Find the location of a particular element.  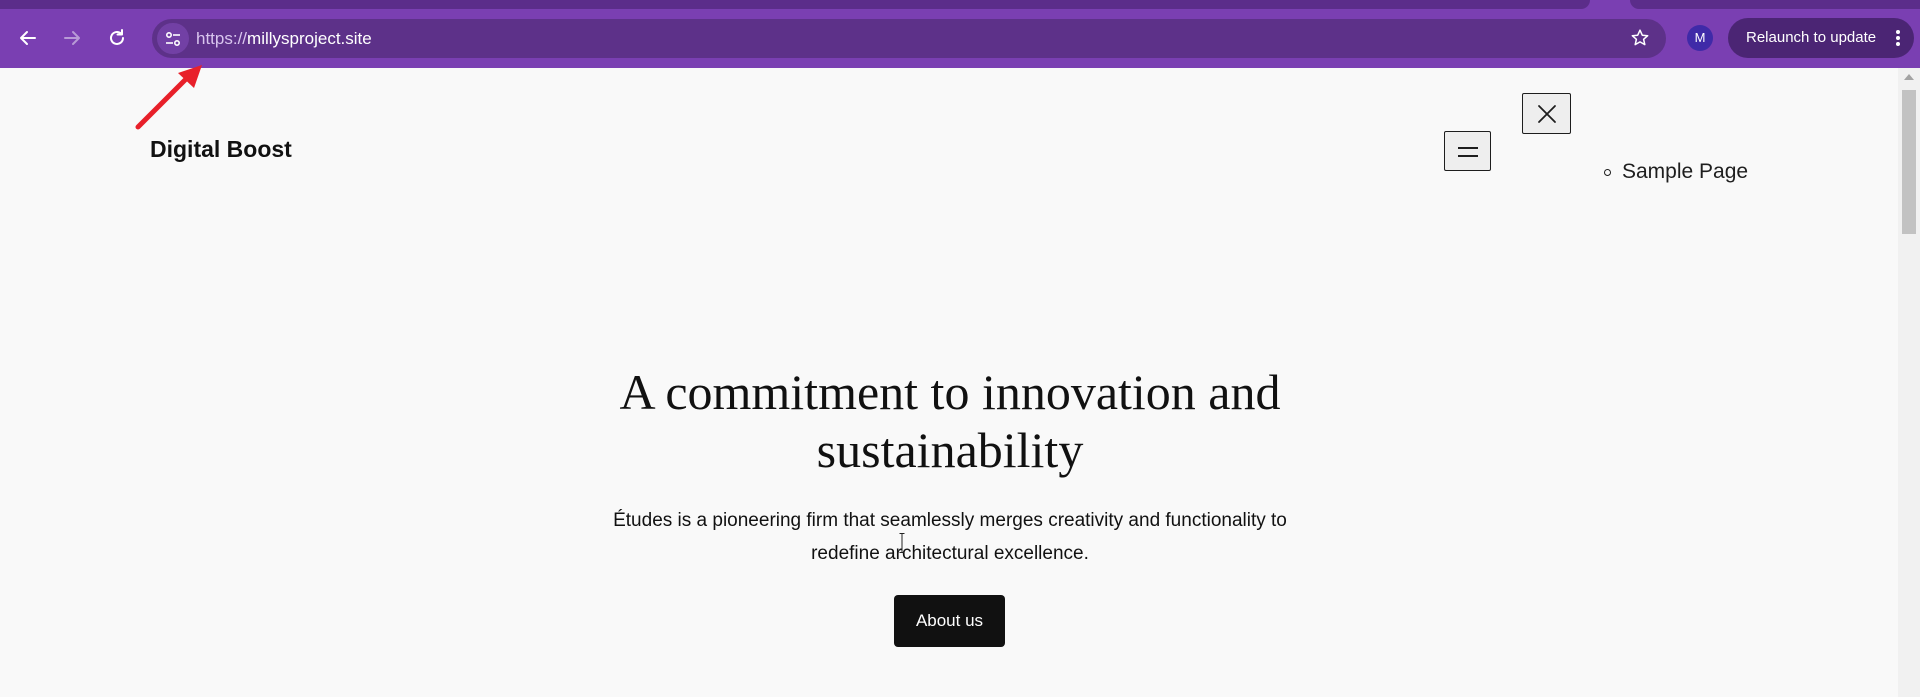

menu-close-button is located at coordinates (1546, 113).